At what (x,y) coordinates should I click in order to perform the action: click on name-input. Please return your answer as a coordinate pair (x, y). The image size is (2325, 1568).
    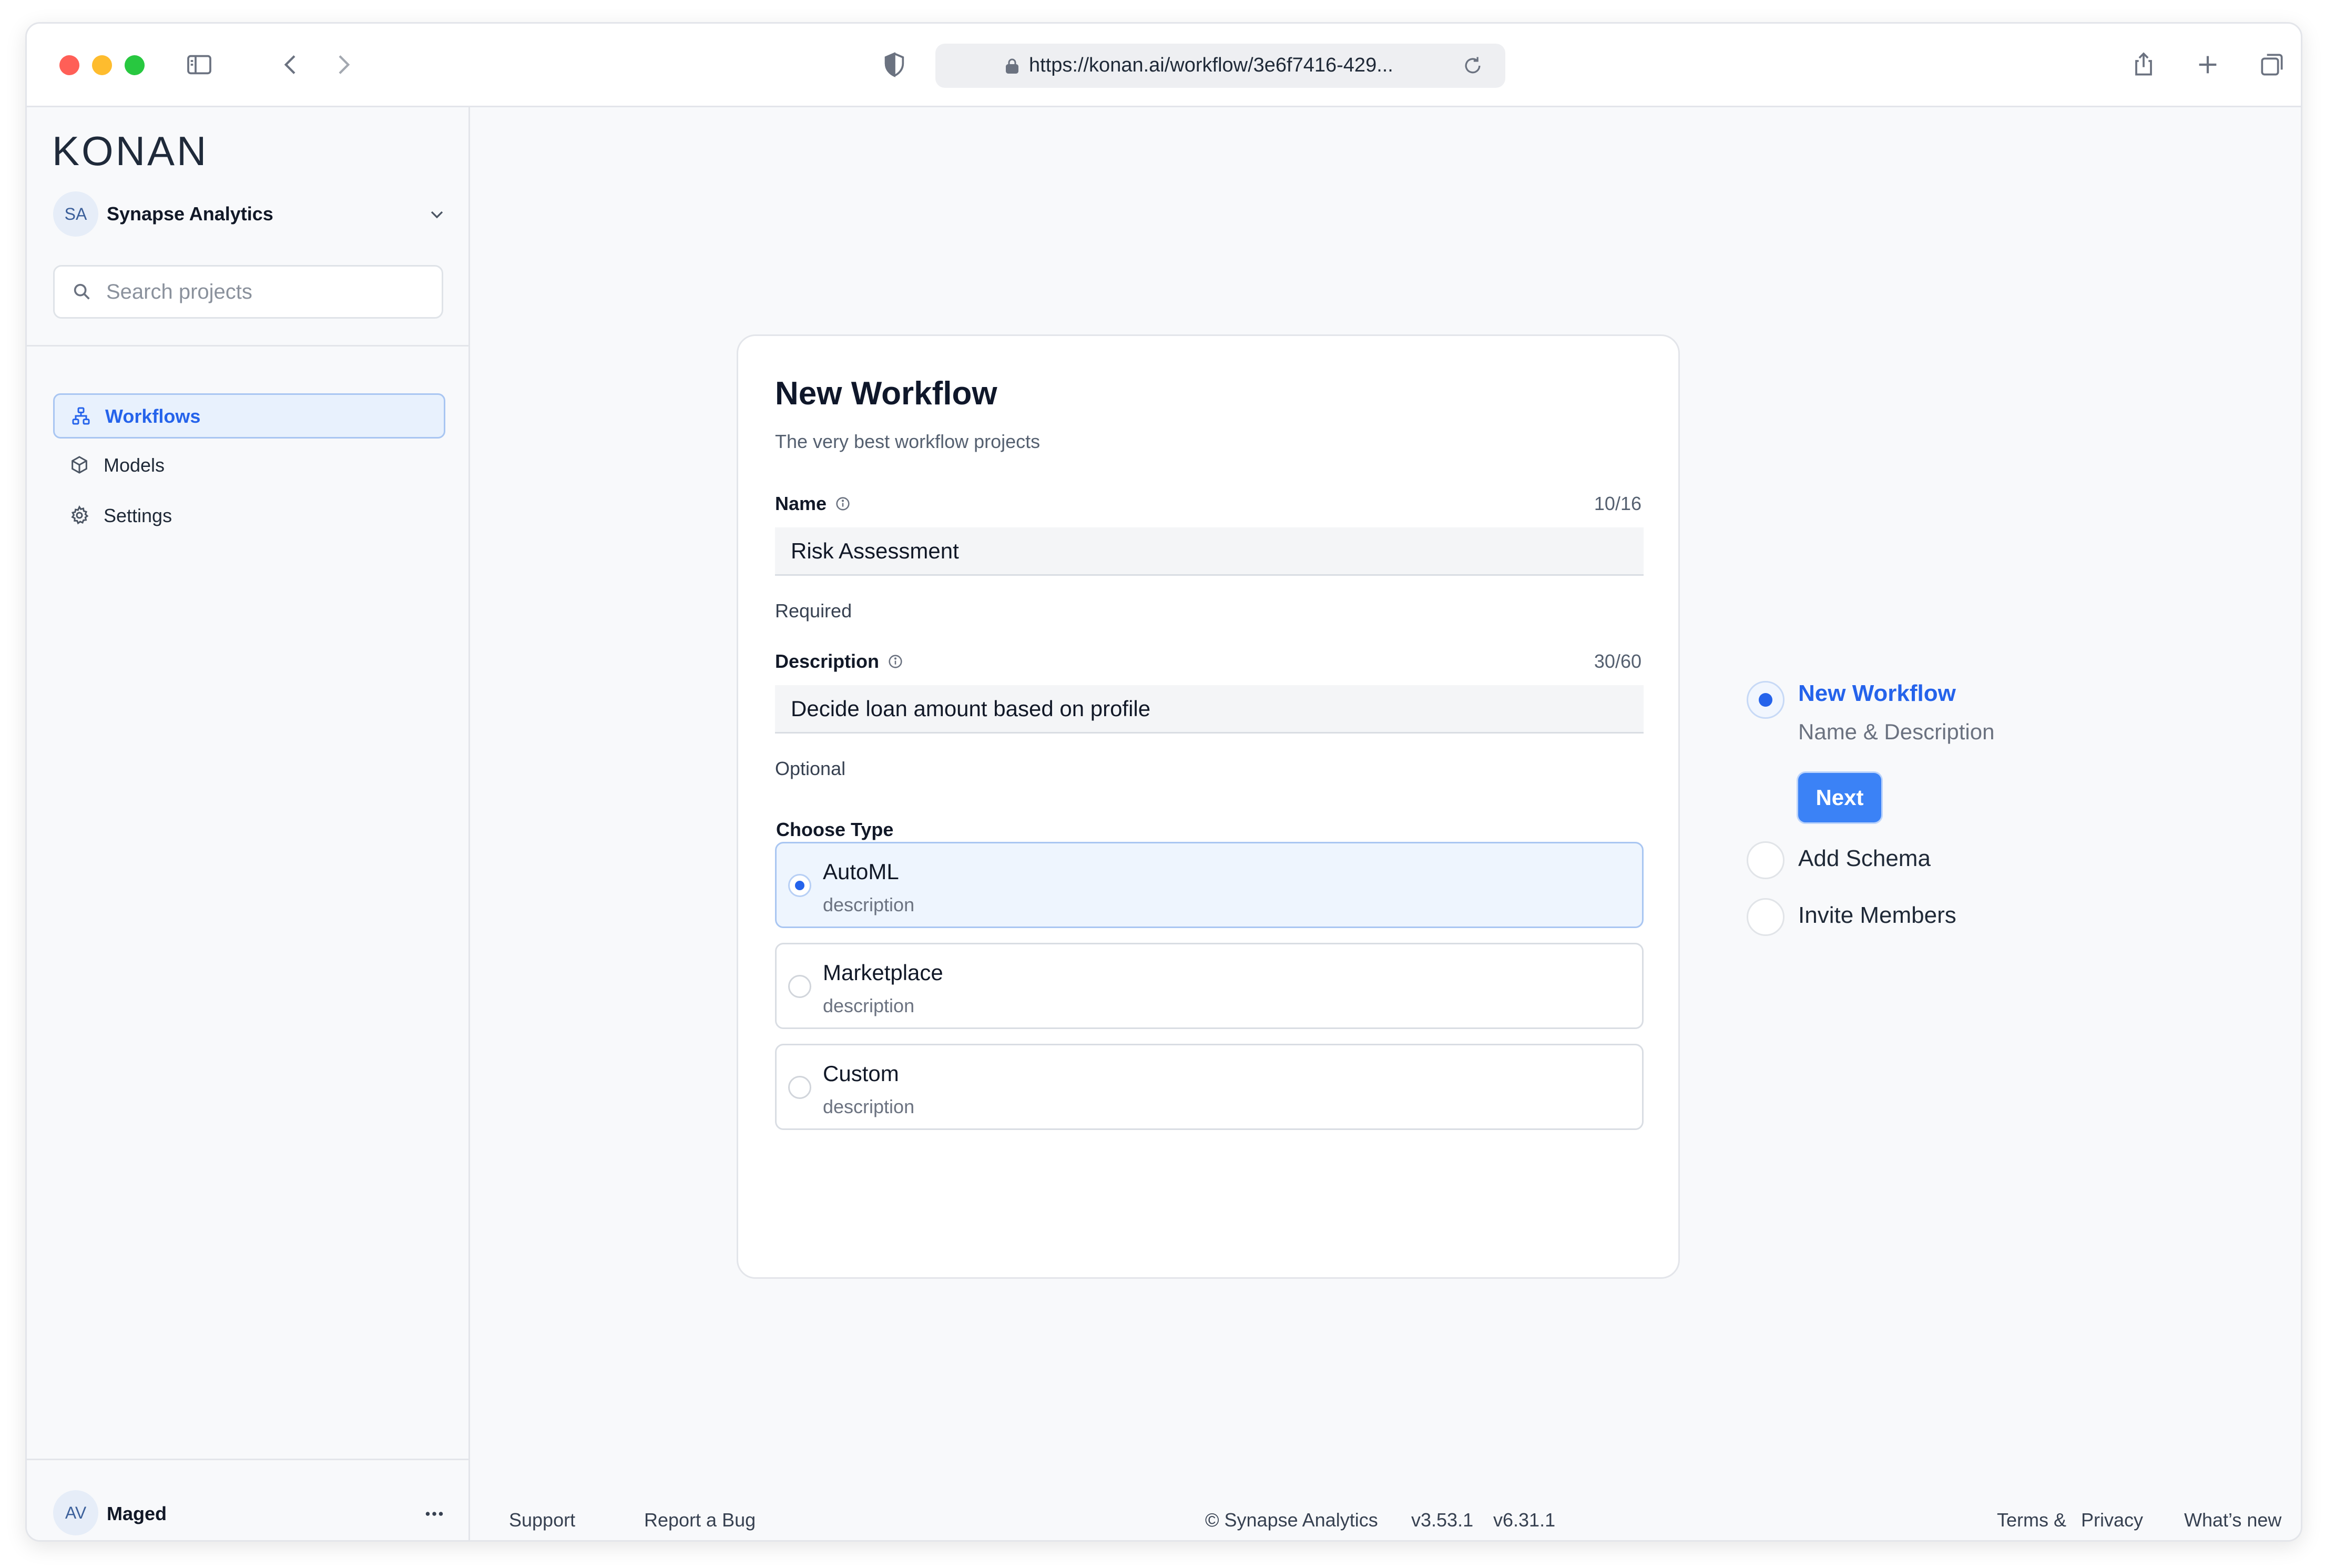
    Looking at the image, I should click on (1209, 551).